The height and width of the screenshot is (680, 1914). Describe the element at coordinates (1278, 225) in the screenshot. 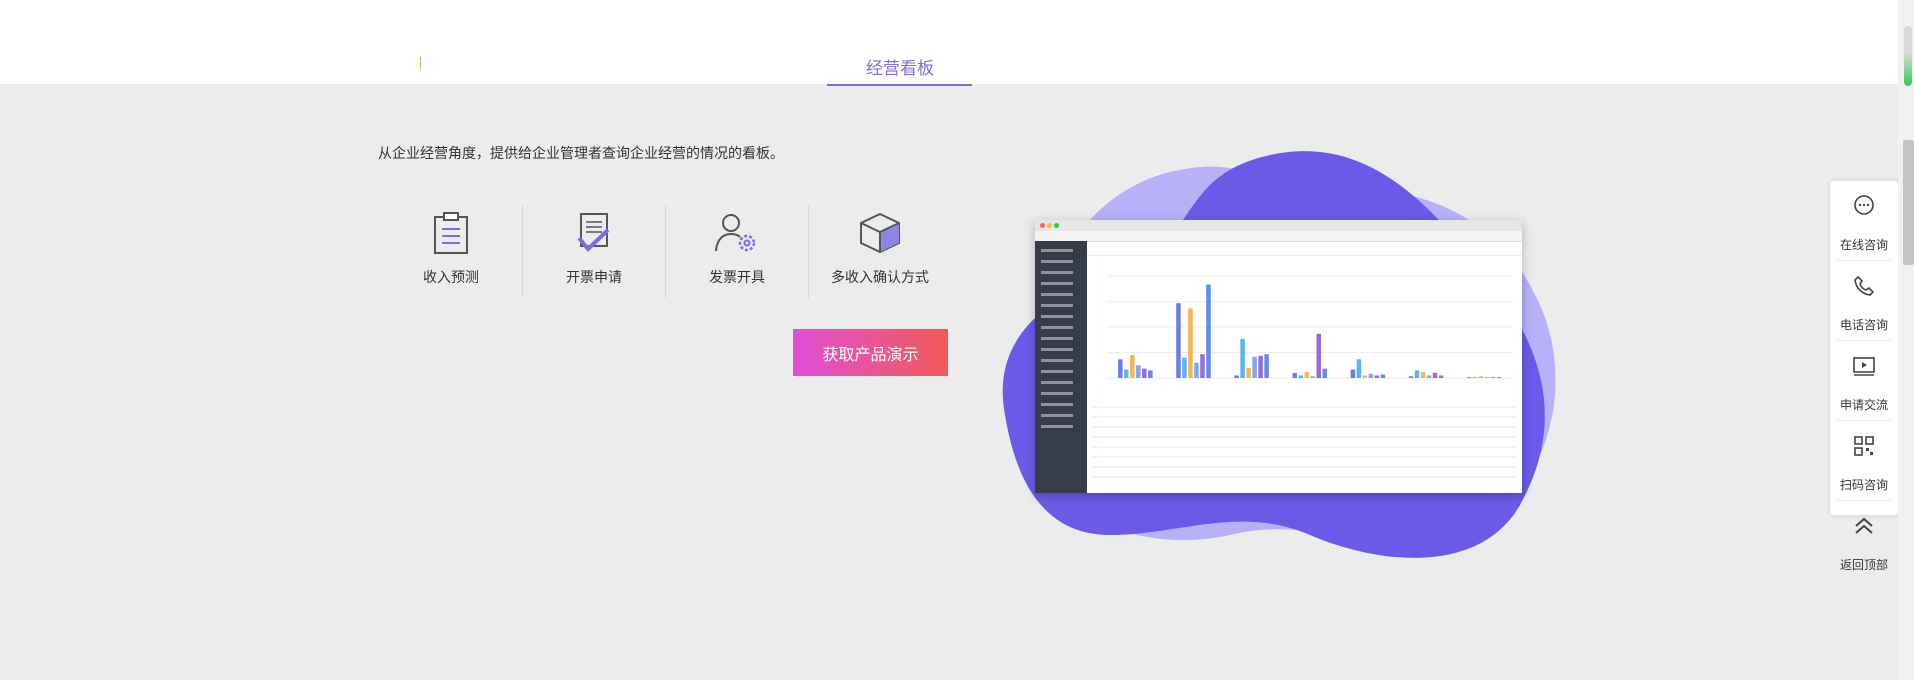

I see `browser-tab-bar` at that location.